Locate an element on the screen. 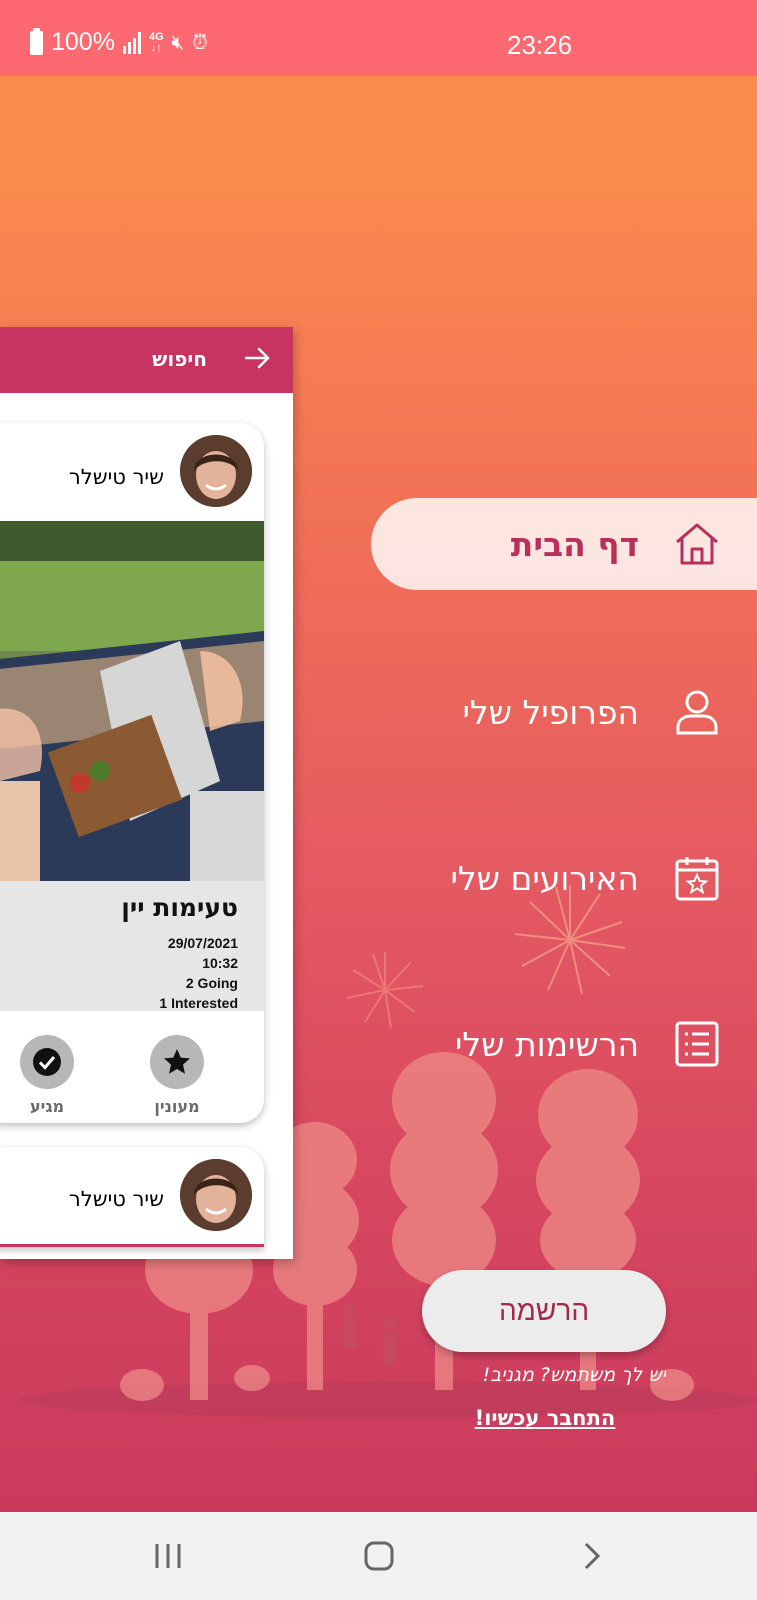 Image resolution: width=757 pixels, height=1600 pixels. event-post-card: שיר טישלר is located at coordinates (132, 1197).